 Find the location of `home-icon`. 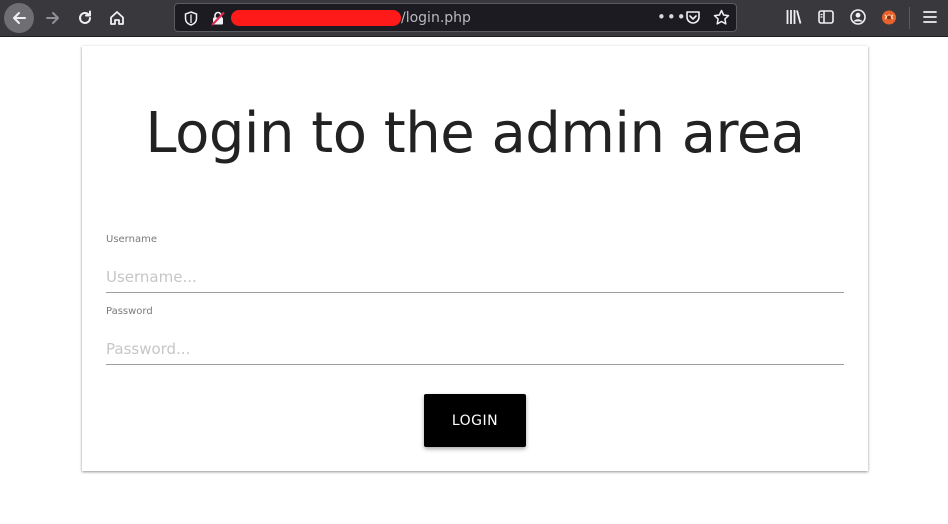

home-icon is located at coordinates (117, 18).